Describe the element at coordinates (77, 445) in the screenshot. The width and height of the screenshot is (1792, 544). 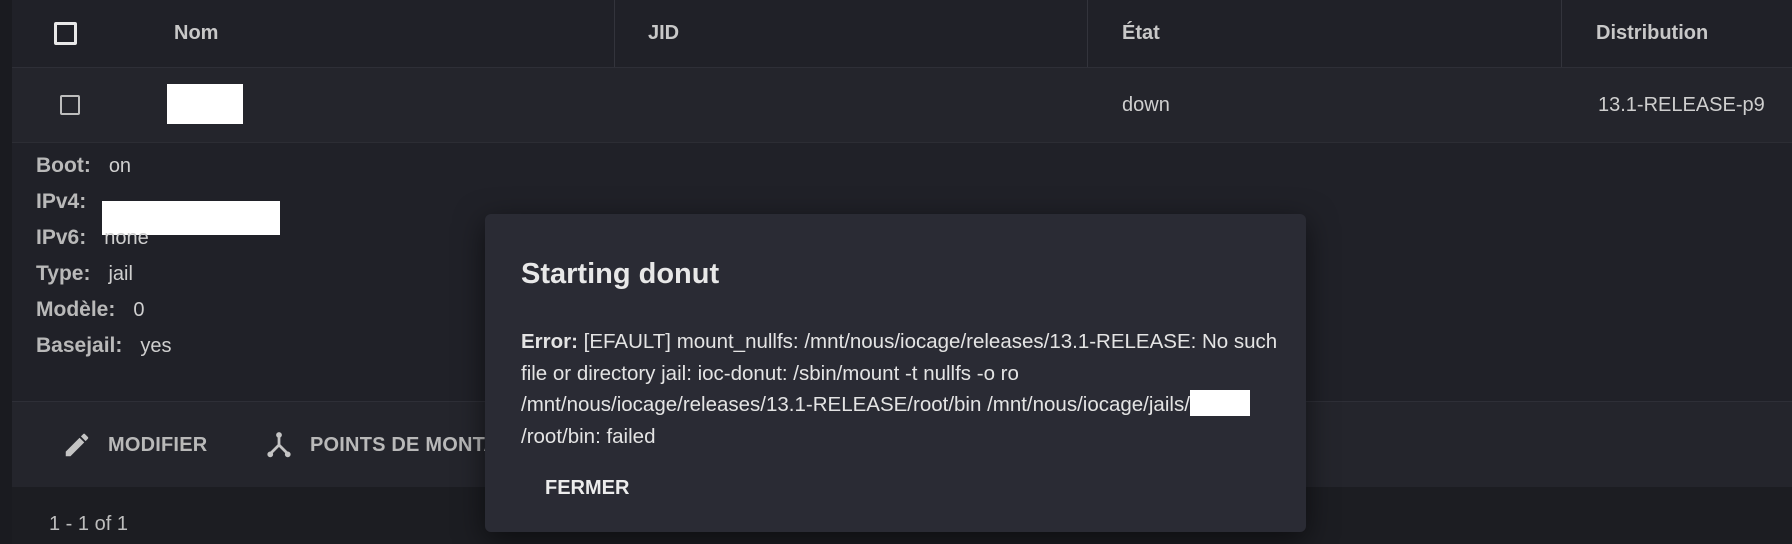
I see `pencil-icon` at that location.